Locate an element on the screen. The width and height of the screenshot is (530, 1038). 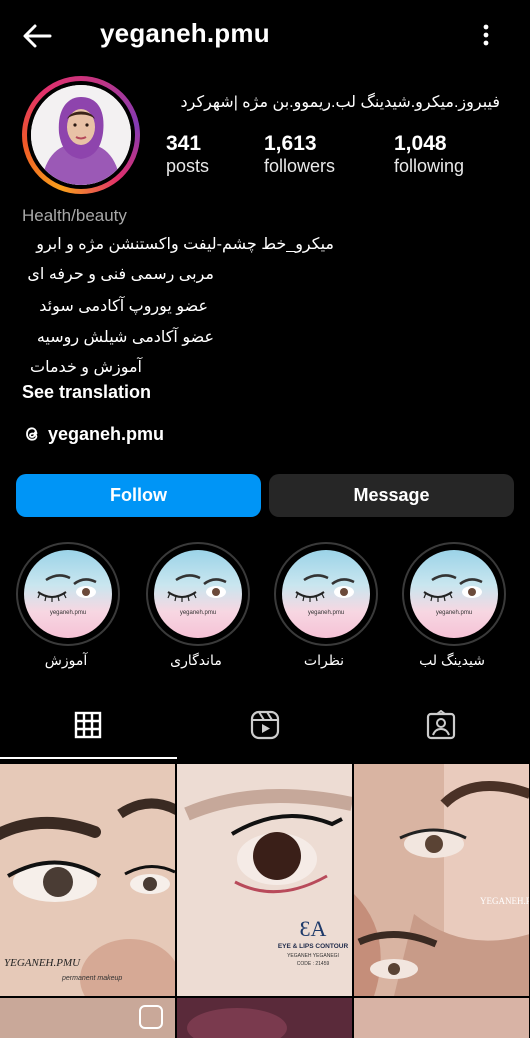
bio-line: عضو یوروپ آکادمی سوئد is located at coordinates (123, 306).